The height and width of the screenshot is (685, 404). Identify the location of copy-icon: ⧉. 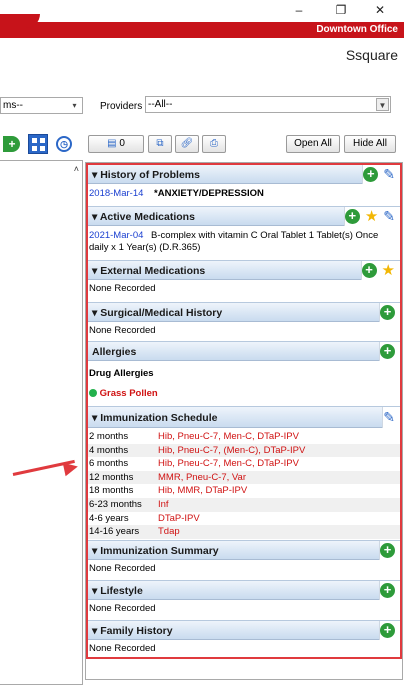
(160, 143).